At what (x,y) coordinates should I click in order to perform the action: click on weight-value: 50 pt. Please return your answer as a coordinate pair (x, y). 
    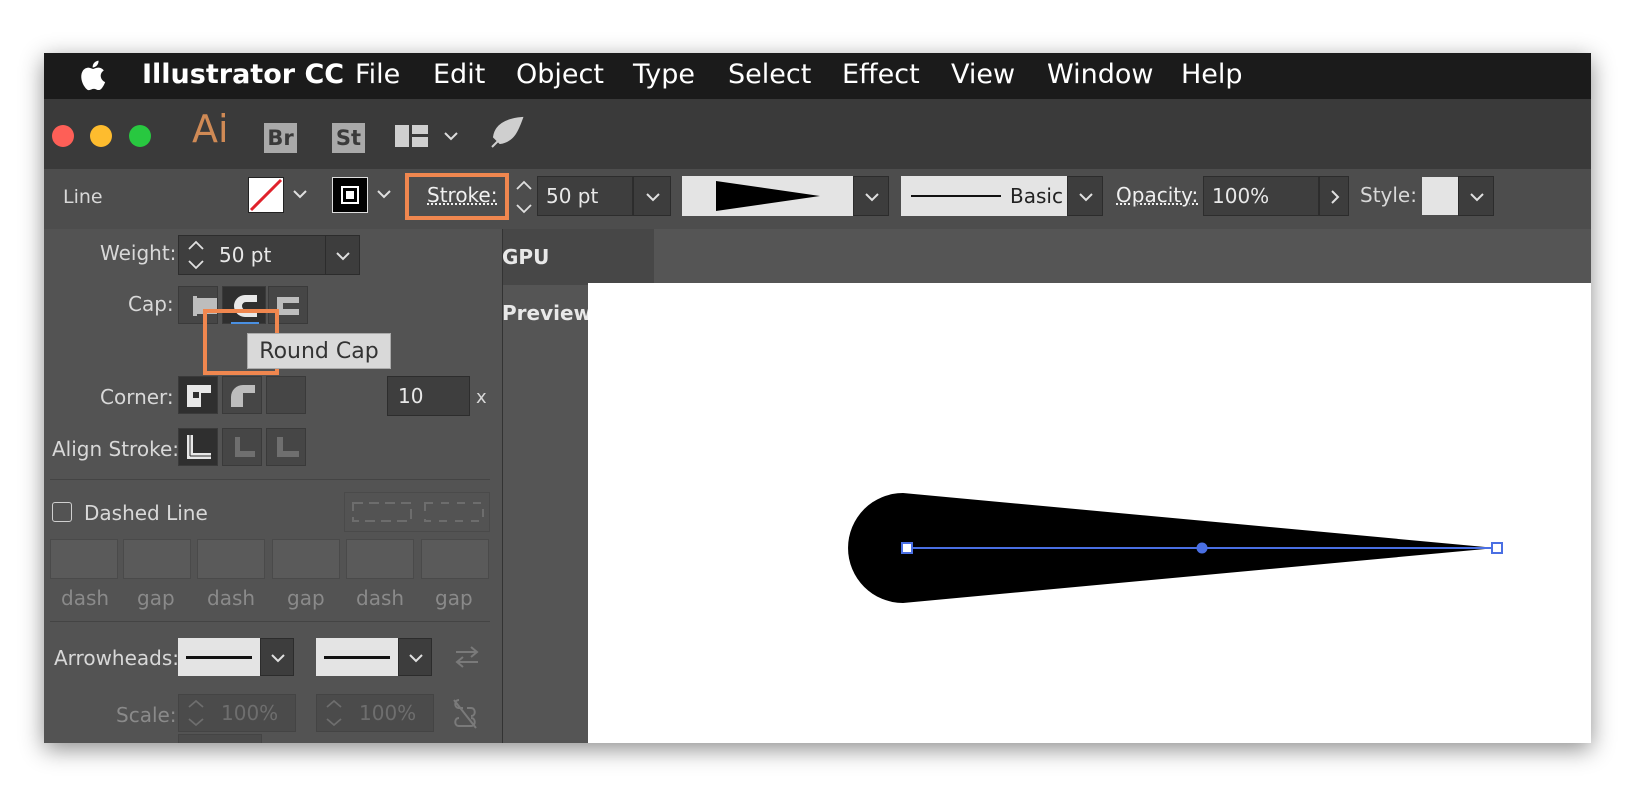
    Looking at the image, I should click on (245, 255).